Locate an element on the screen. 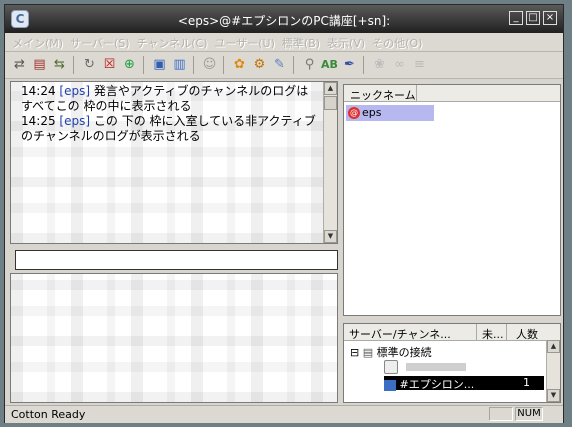  message-input is located at coordinates (176, 260).